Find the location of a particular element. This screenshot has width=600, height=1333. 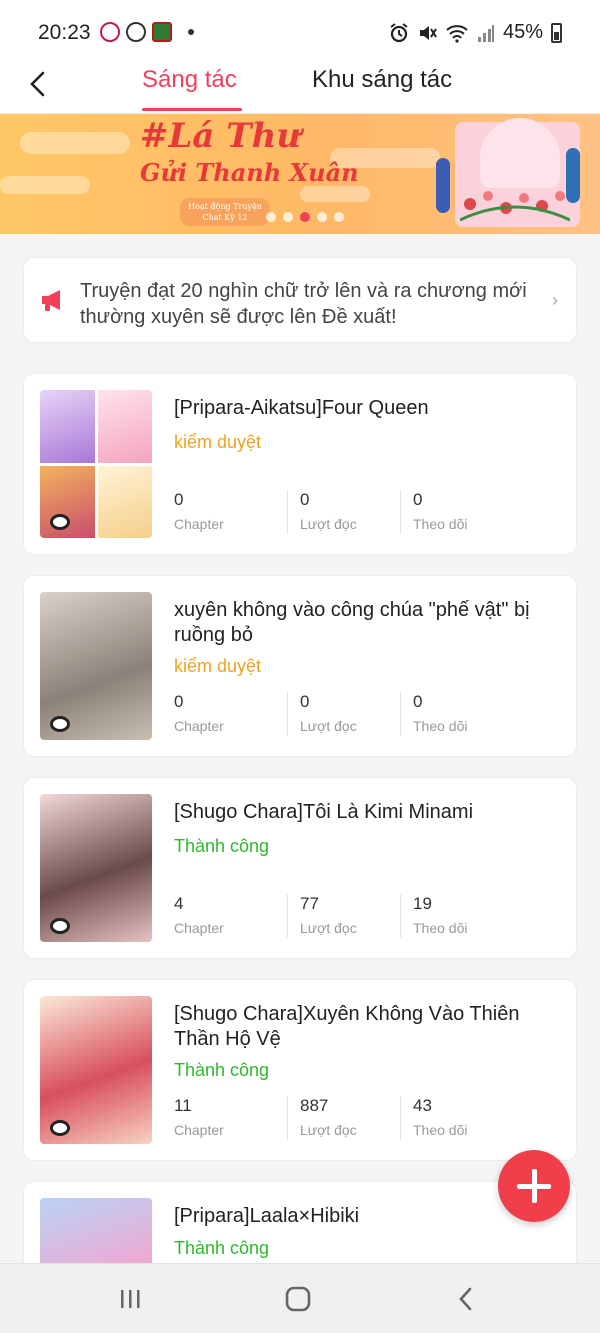

status-system-icons: 45% is located at coordinates (475, 32).